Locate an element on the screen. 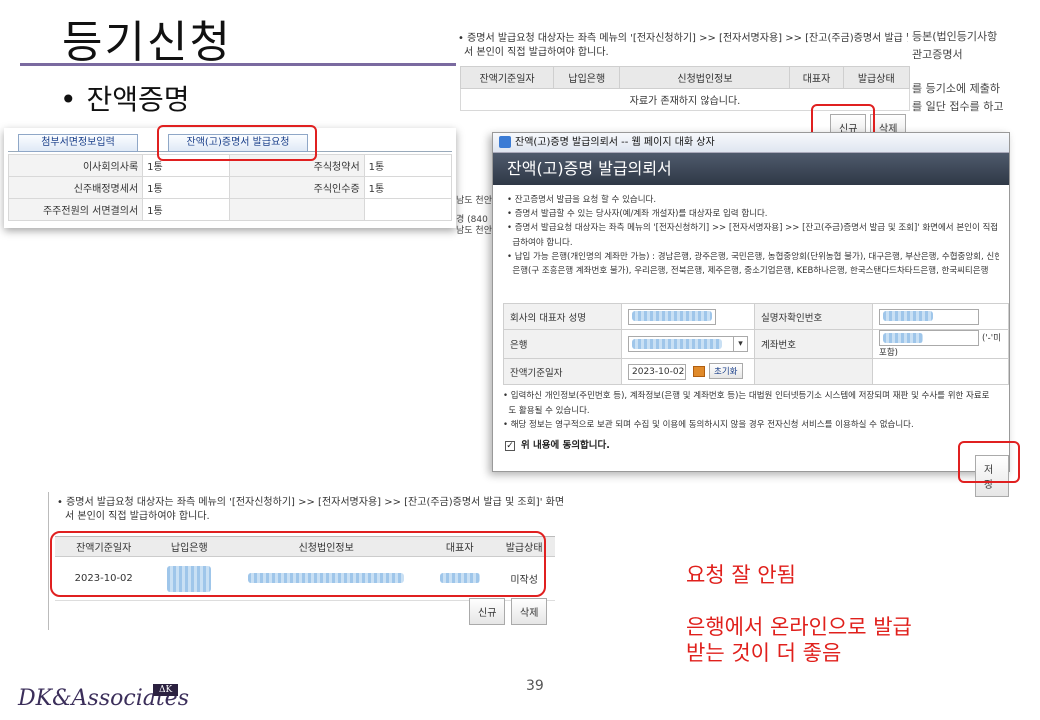 The height and width of the screenshot is (720, 1040). new-button: 신규 is located at coordinates (487, 611).